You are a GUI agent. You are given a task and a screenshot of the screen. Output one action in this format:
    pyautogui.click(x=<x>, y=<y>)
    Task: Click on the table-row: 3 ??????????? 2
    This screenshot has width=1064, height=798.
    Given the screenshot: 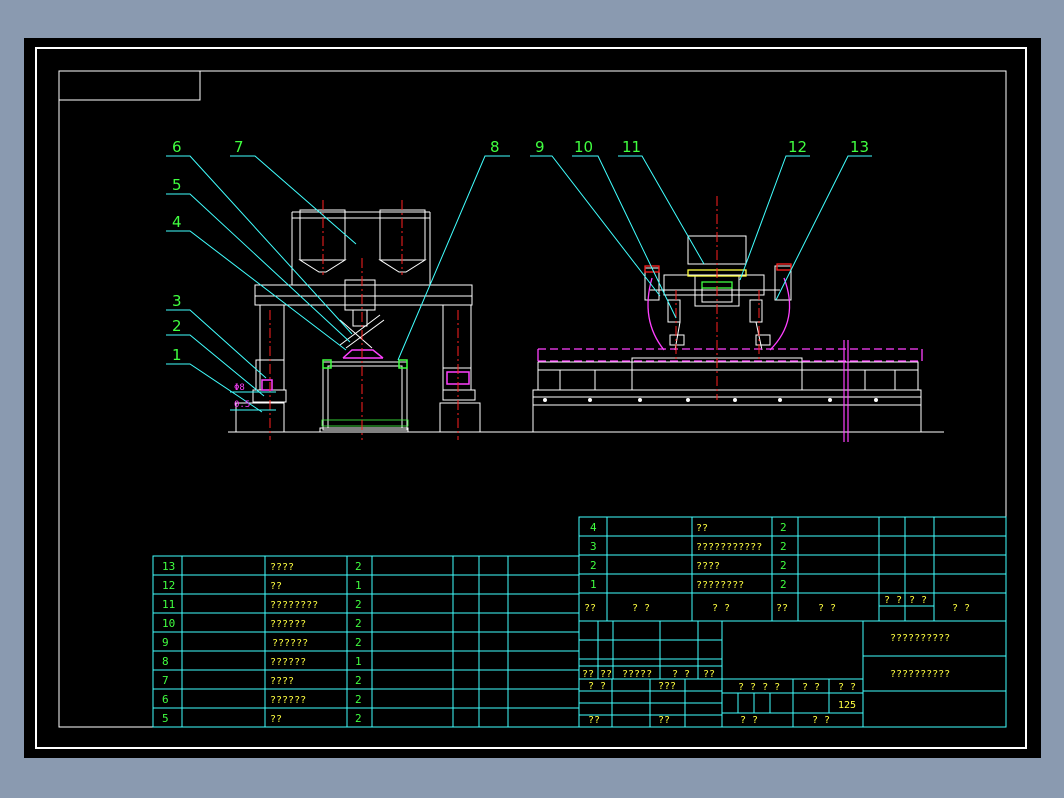 What is the action you would take?
    pyautogui.click(x=688, y=546)
    